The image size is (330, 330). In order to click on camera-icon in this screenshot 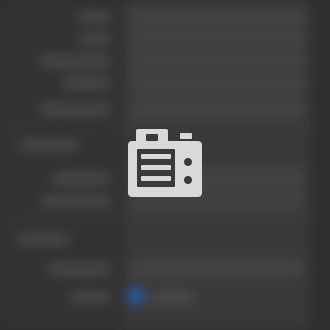, I will do `click(165, 163)`.